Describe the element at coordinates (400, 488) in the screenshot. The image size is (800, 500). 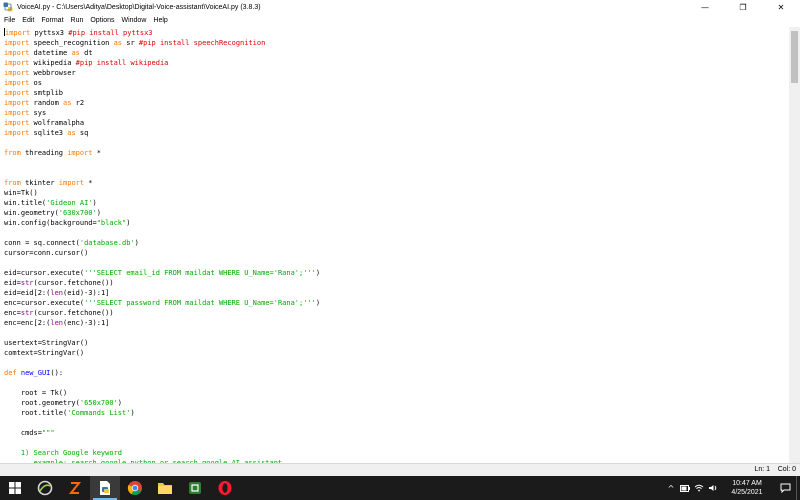
I see `taskbar: ^ 10:47 AM 4/25/2021` at that location.